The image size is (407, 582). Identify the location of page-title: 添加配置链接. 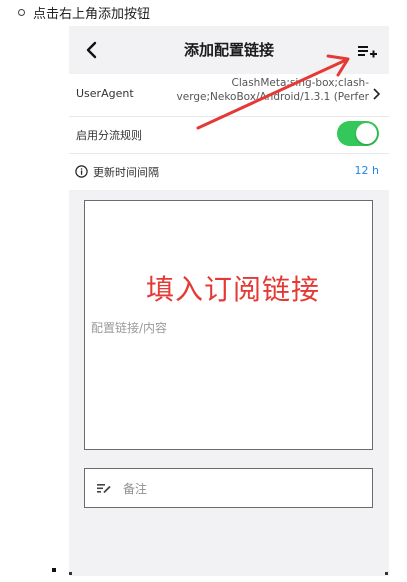
(228, 50).